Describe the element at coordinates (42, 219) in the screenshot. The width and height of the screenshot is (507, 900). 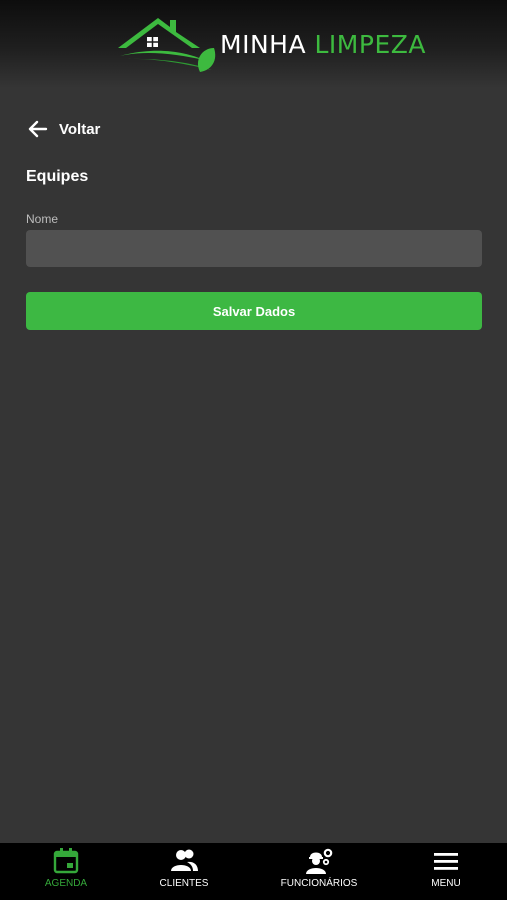
I see `name-field-label: Nome` at that location.